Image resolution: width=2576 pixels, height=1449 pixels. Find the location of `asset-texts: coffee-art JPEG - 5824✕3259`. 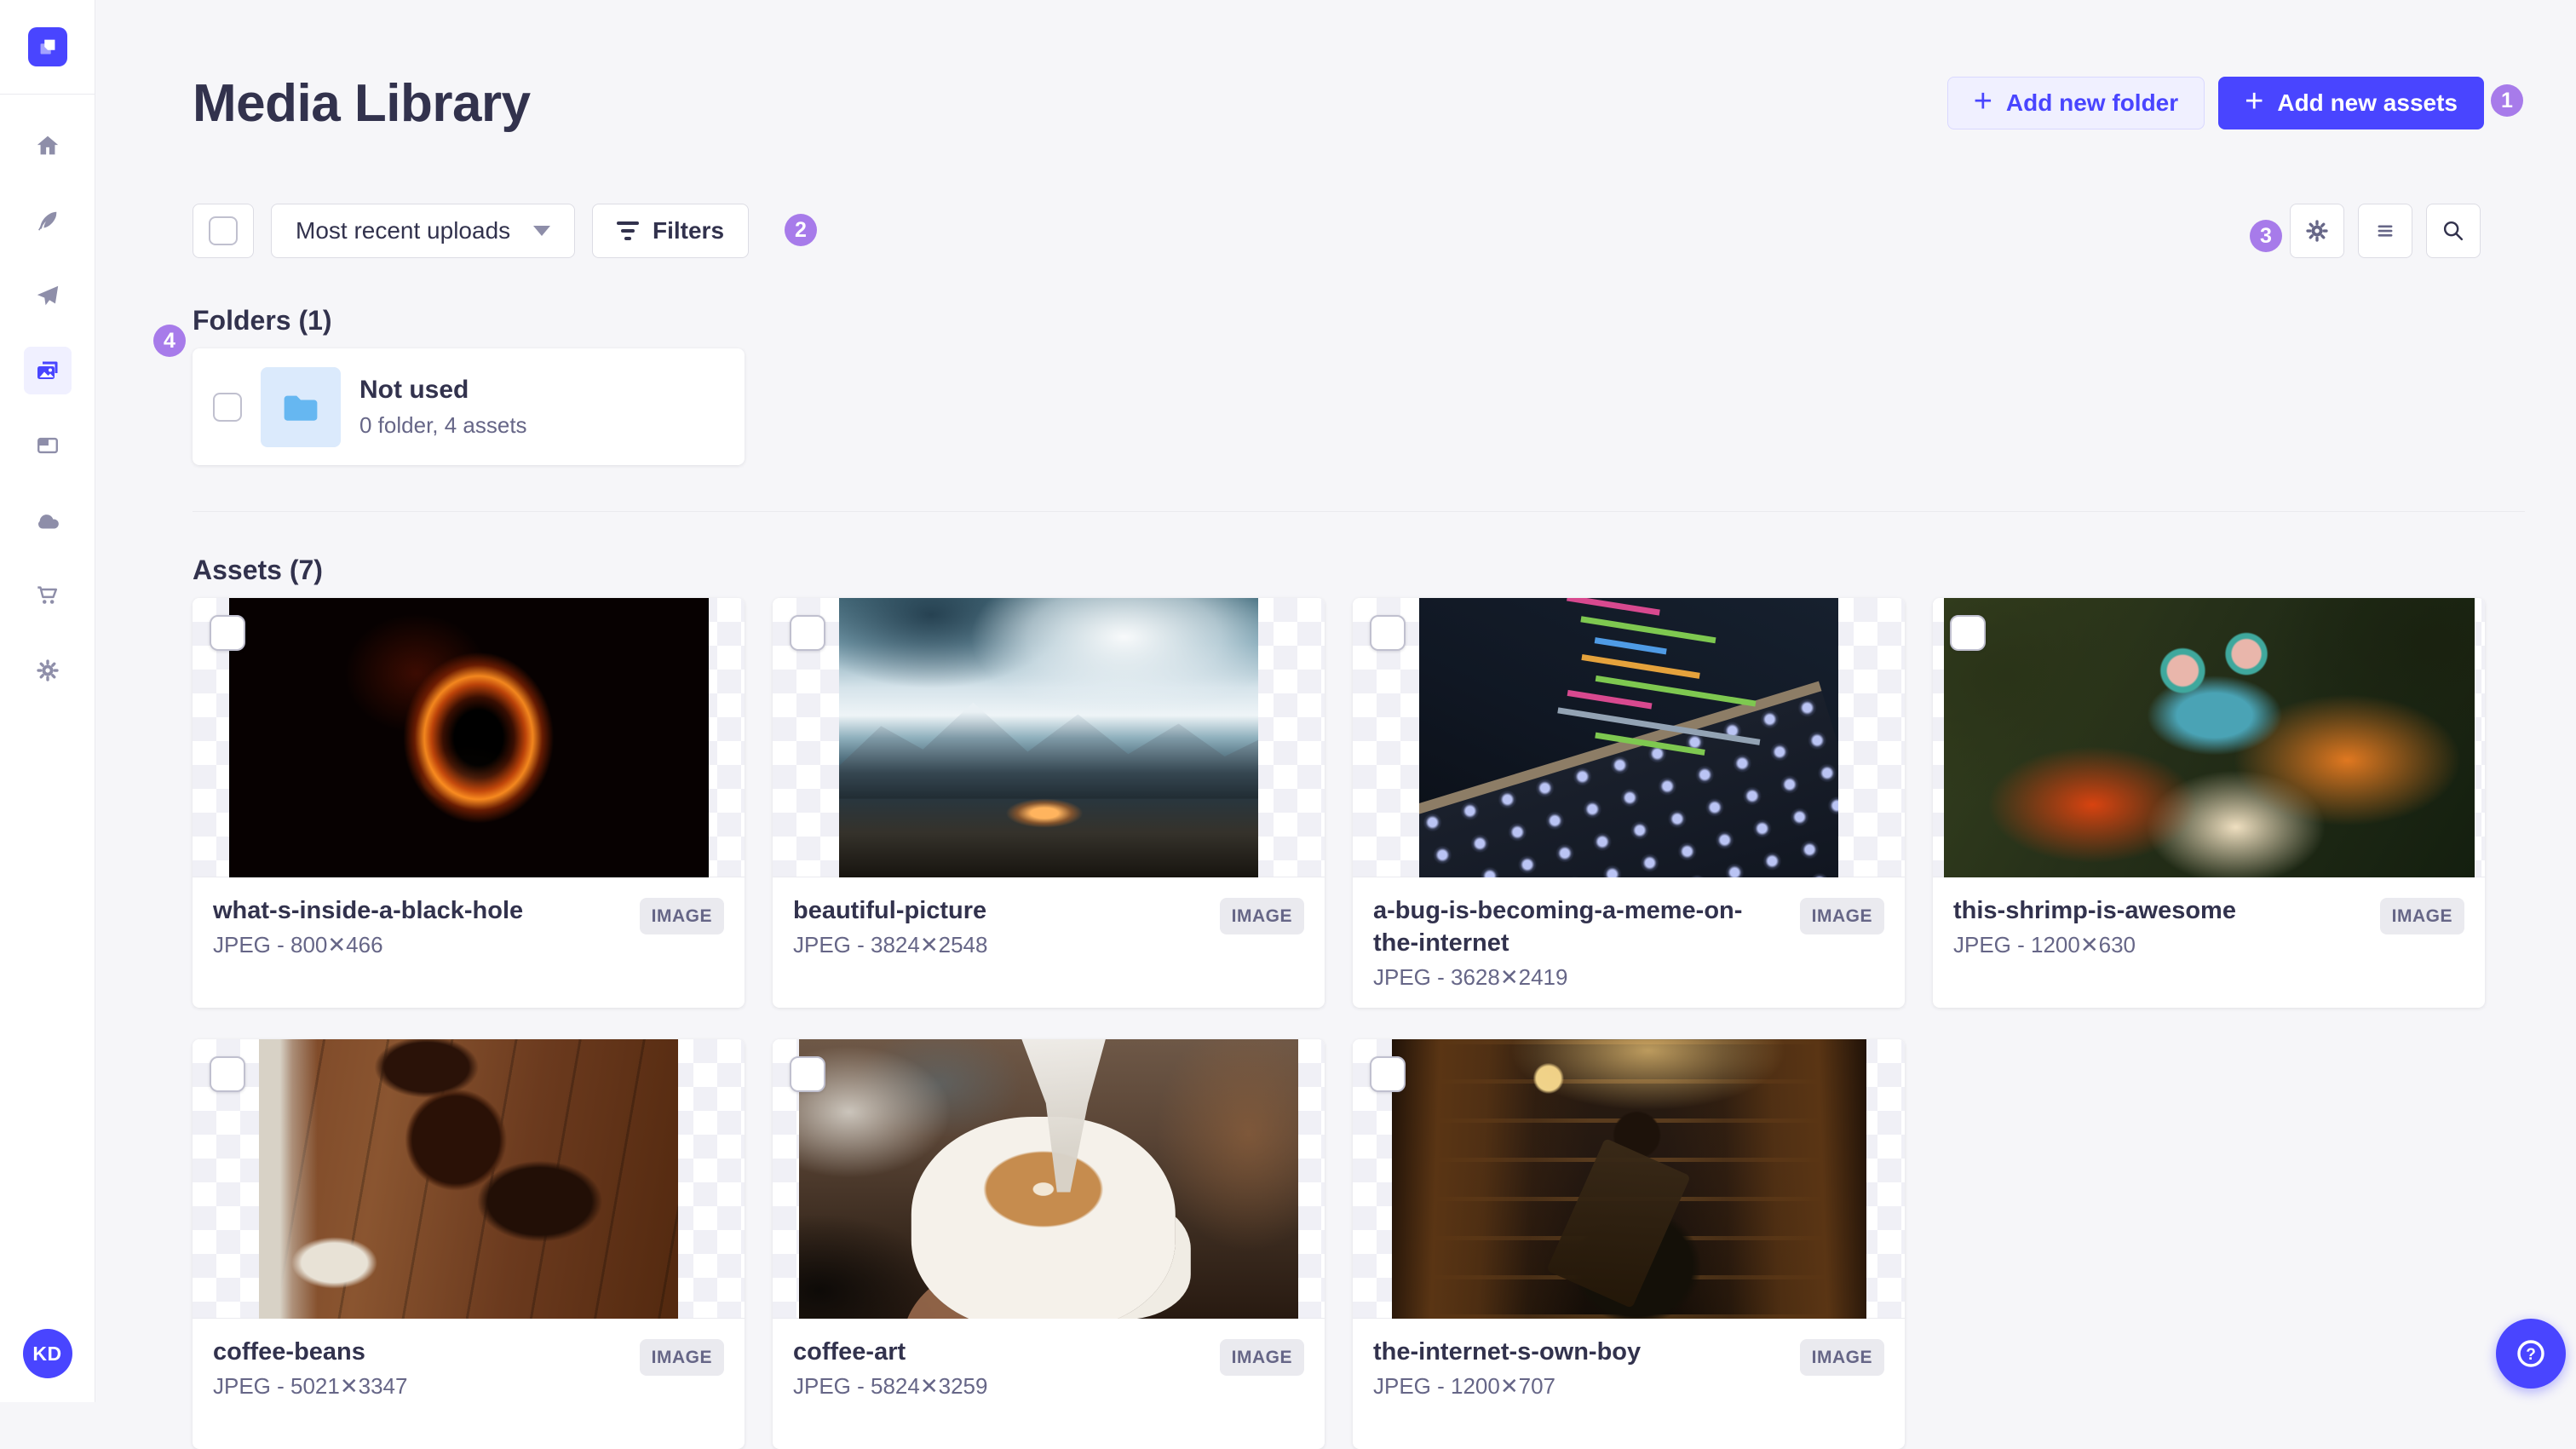

asset-texts: coffee-art JPEG - 5824✕3259 is located at coordinates (1007, 1368).